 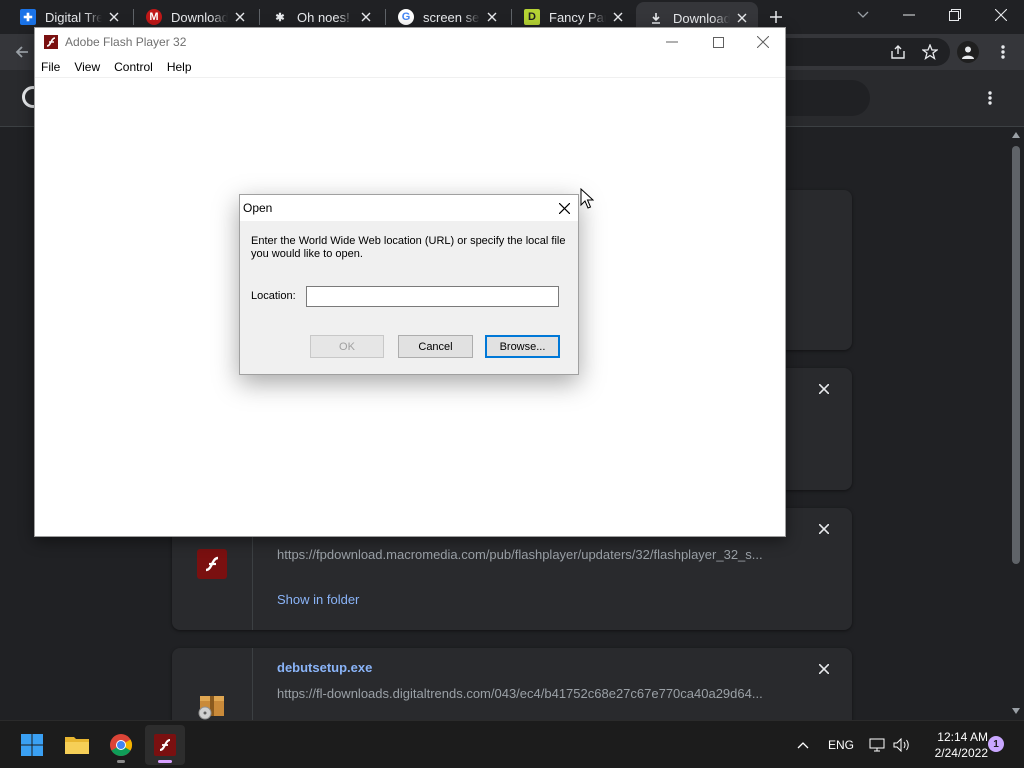 I want to click on flash-menu-bar: File View Control Help, so click(x=410, y=67).